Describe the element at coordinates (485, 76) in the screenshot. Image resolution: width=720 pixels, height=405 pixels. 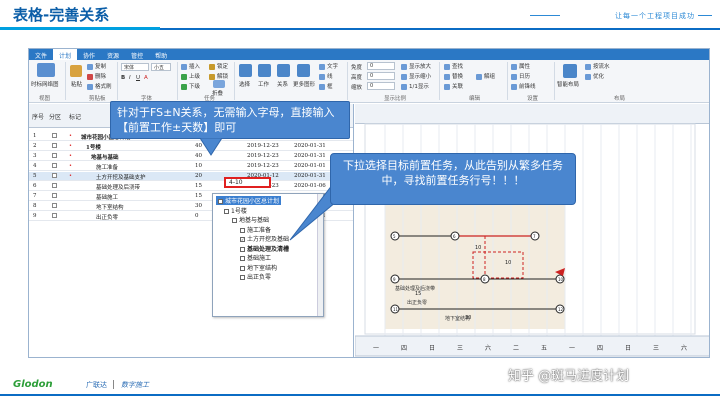
I see `unlink-button: 解组` at that location.